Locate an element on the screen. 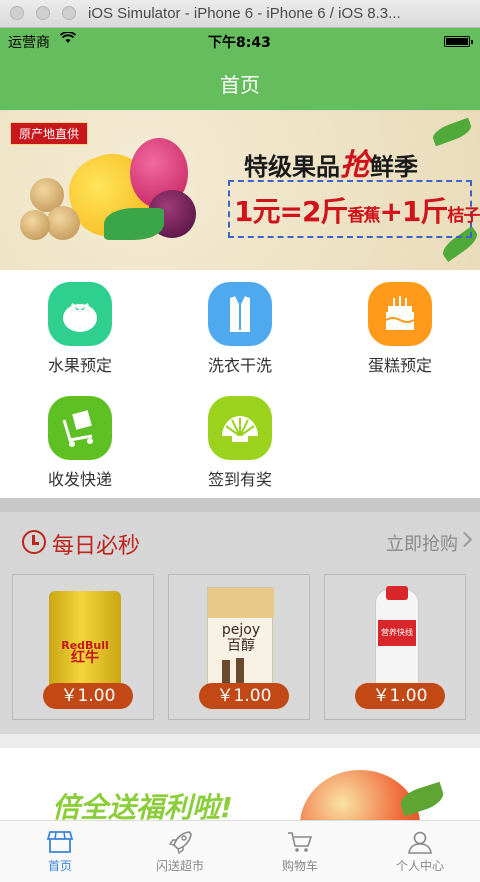  product-card-pejoy: pejoy 百醇 ￥1.00 is located at coordinates (239, 647).